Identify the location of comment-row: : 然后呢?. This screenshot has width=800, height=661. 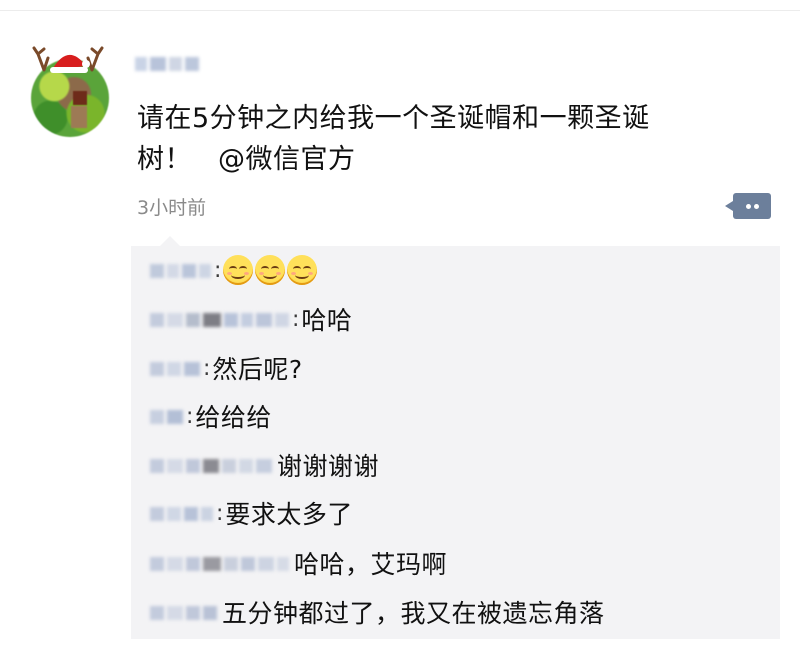
(226, 368).